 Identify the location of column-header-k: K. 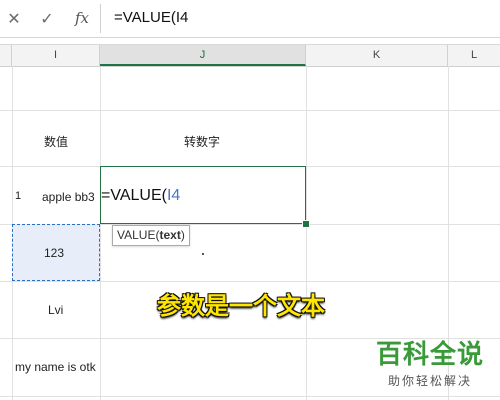
(377, 55).